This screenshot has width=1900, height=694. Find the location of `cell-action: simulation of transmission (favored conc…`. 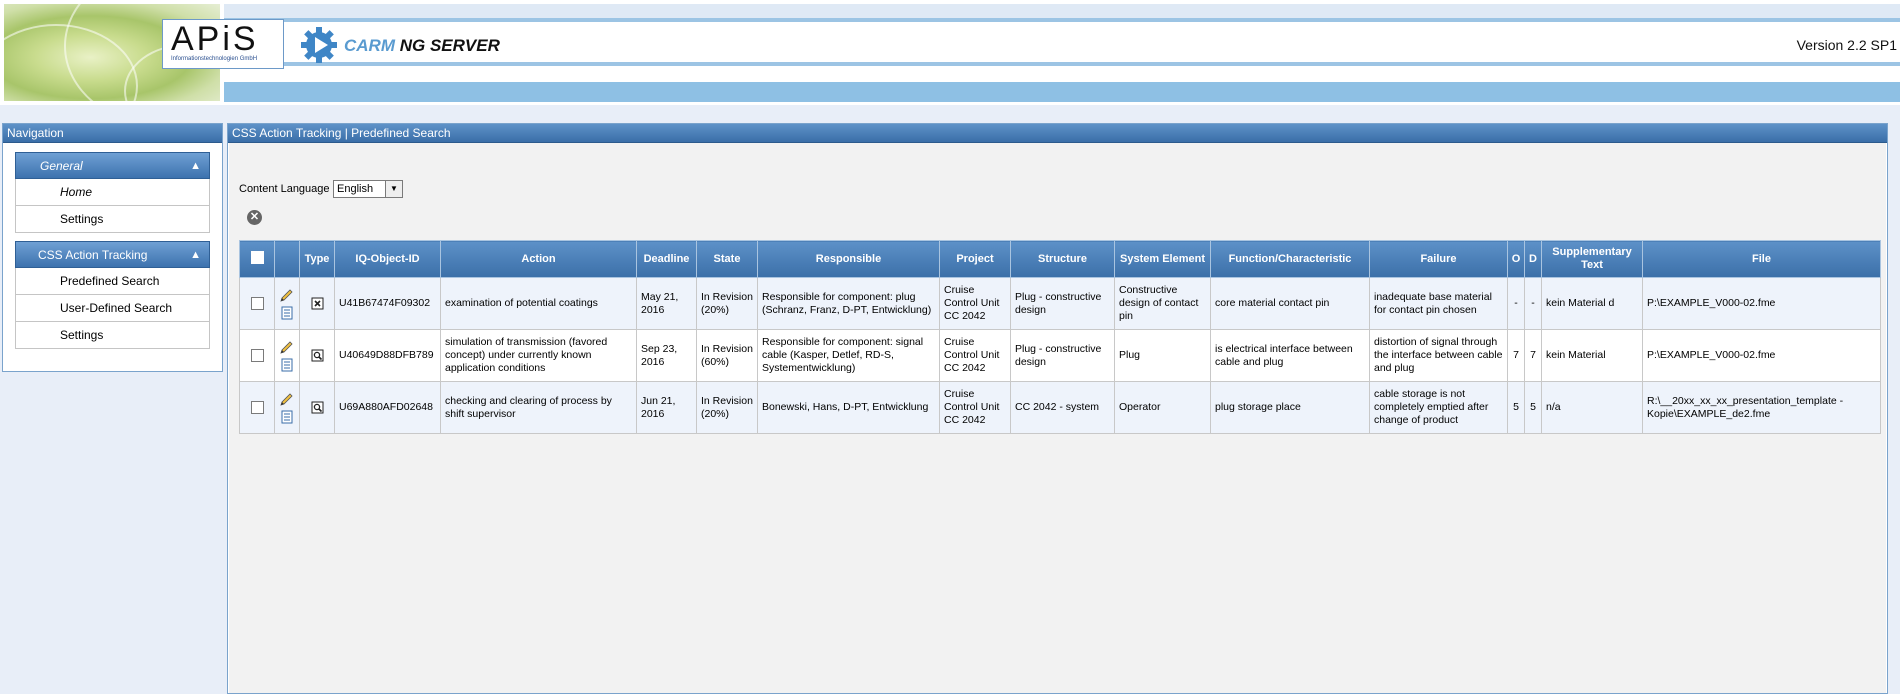

cell-action: simulation of transmission (favored conc… is located at coordinates (538, 355).